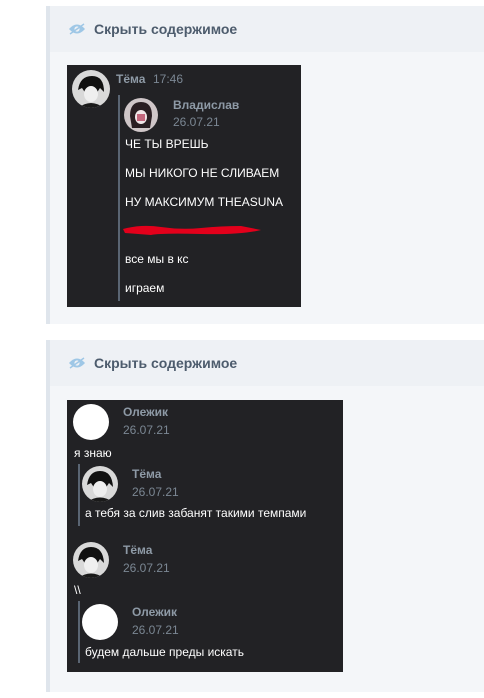 The height and width of the screenshot is (698, 484). What do you see at coordinates (202, 173) in the screenshot?
I see `message-line: МЫ НИКОГО НЕ СЛИВАЕМ` at bounding box center [202, 173].